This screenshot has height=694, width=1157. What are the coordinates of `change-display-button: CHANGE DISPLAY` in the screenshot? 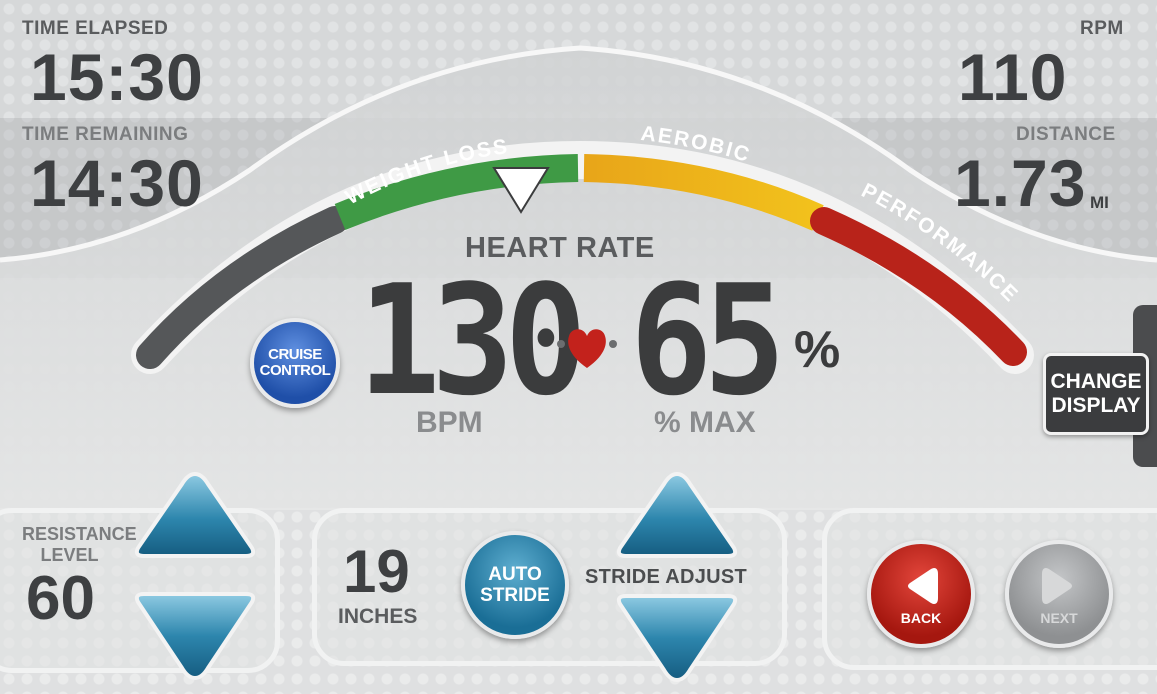 It's located at (1096, 394).